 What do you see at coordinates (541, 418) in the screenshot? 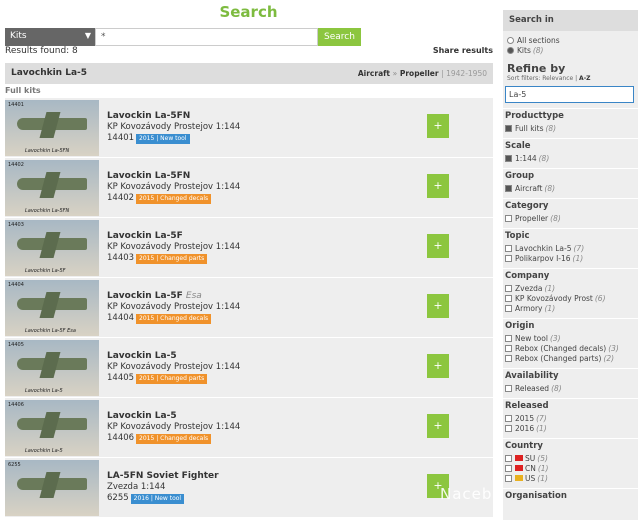
I see `filter-option-count: (7)` at bounding box center [541, 418].